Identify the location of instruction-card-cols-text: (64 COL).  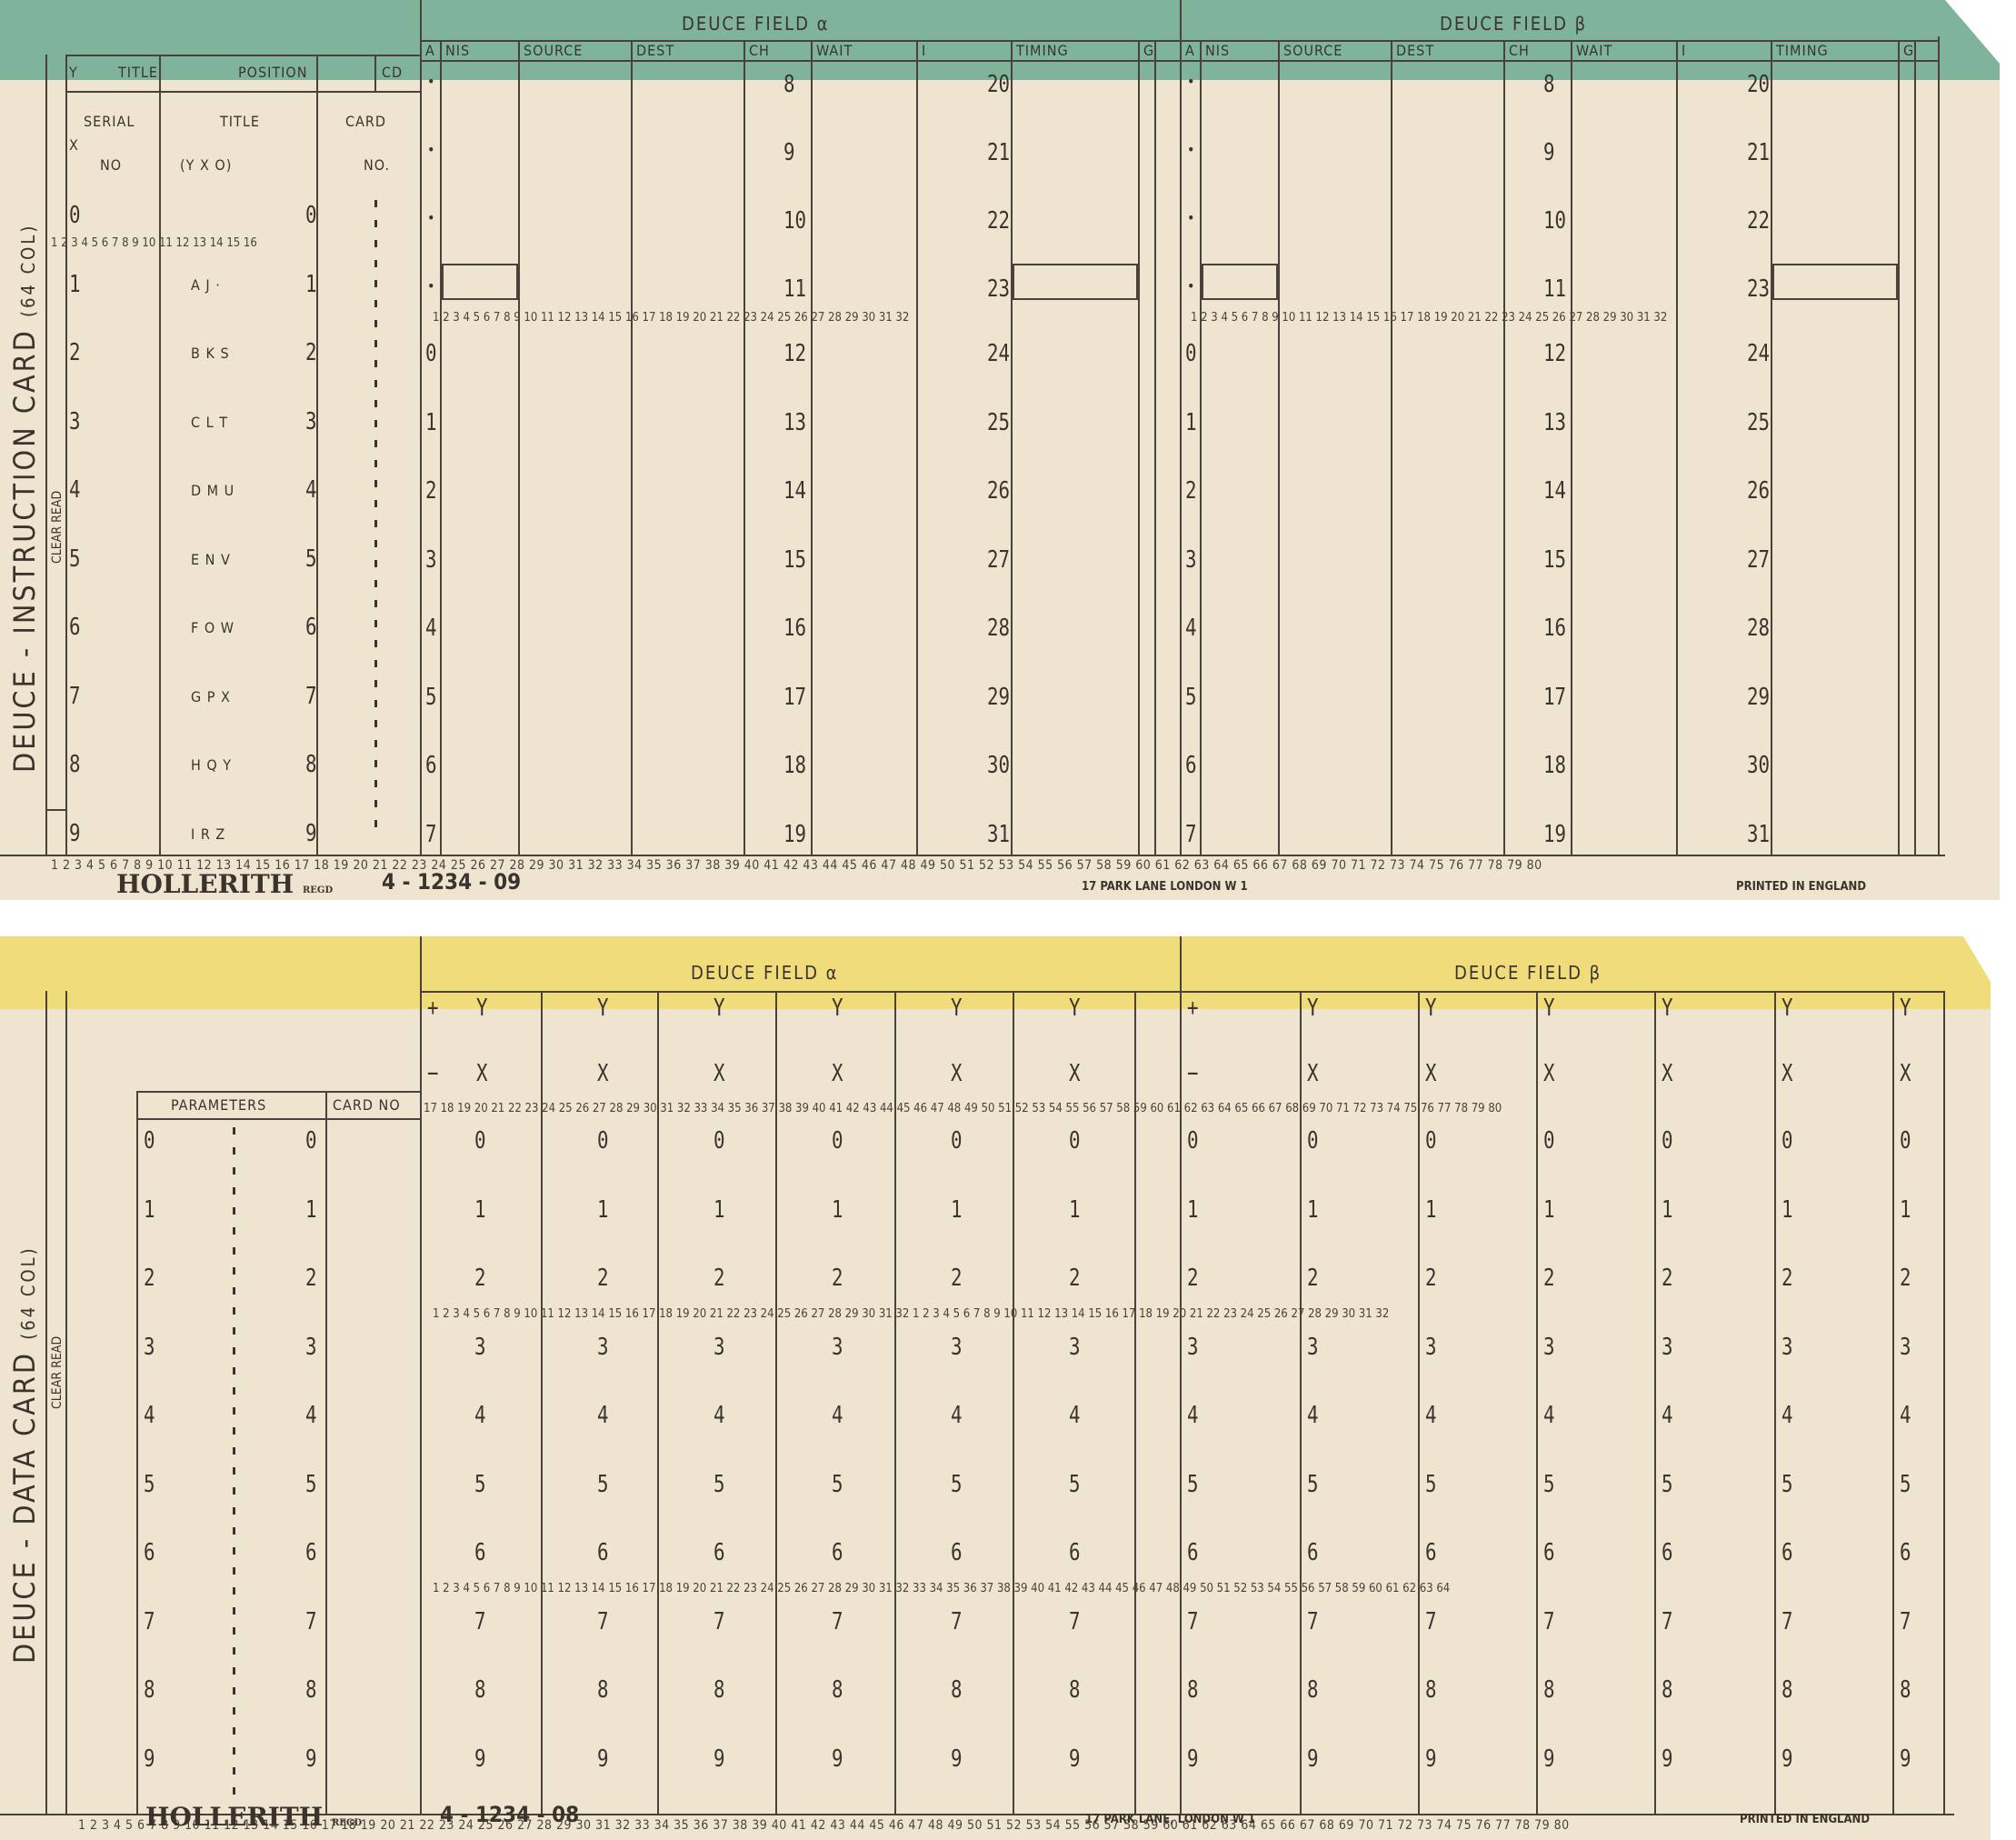
(28, 270).